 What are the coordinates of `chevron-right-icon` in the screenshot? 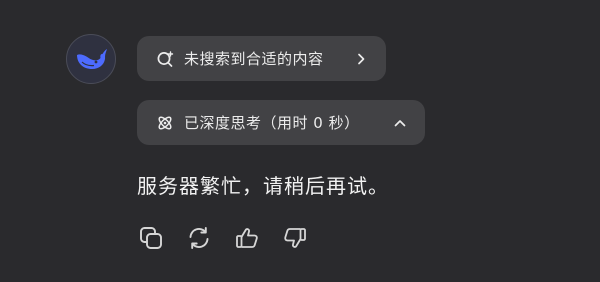 It's located at (361, 59).